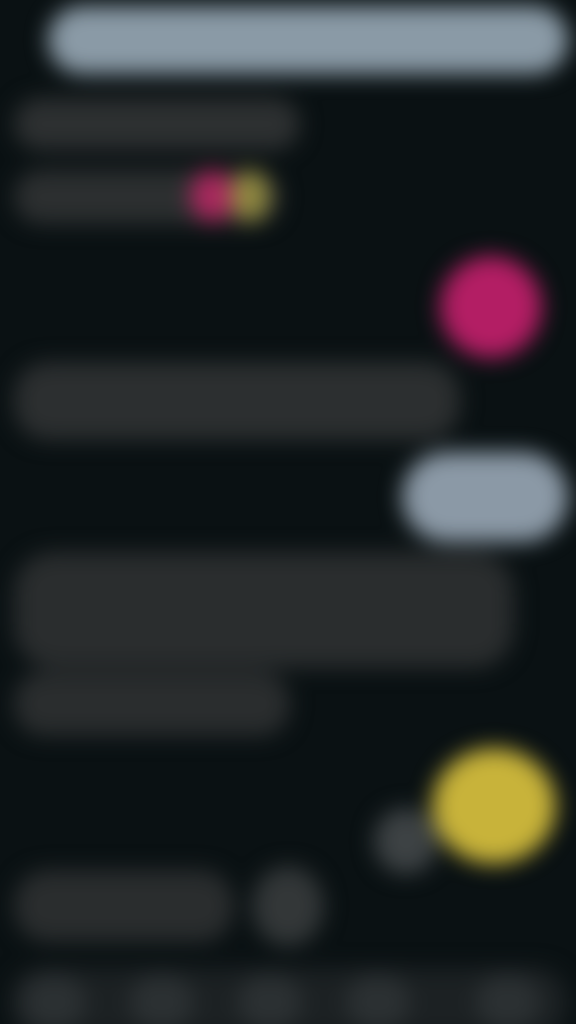 The image size is (576, 1024). I want to click on emoji-icon, so click(250, 196).